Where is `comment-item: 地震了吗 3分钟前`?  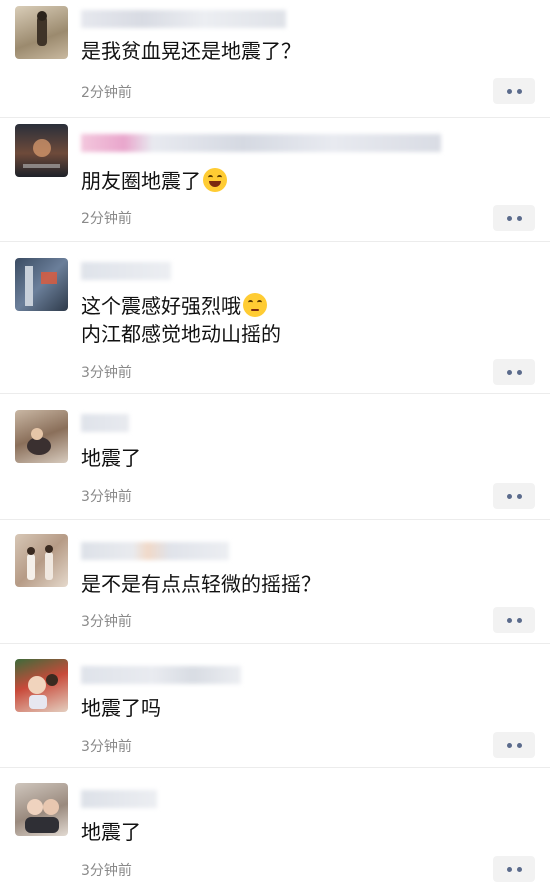 comment-item: 地震了吗 3分钟前 is located at coordinates (275, 706).